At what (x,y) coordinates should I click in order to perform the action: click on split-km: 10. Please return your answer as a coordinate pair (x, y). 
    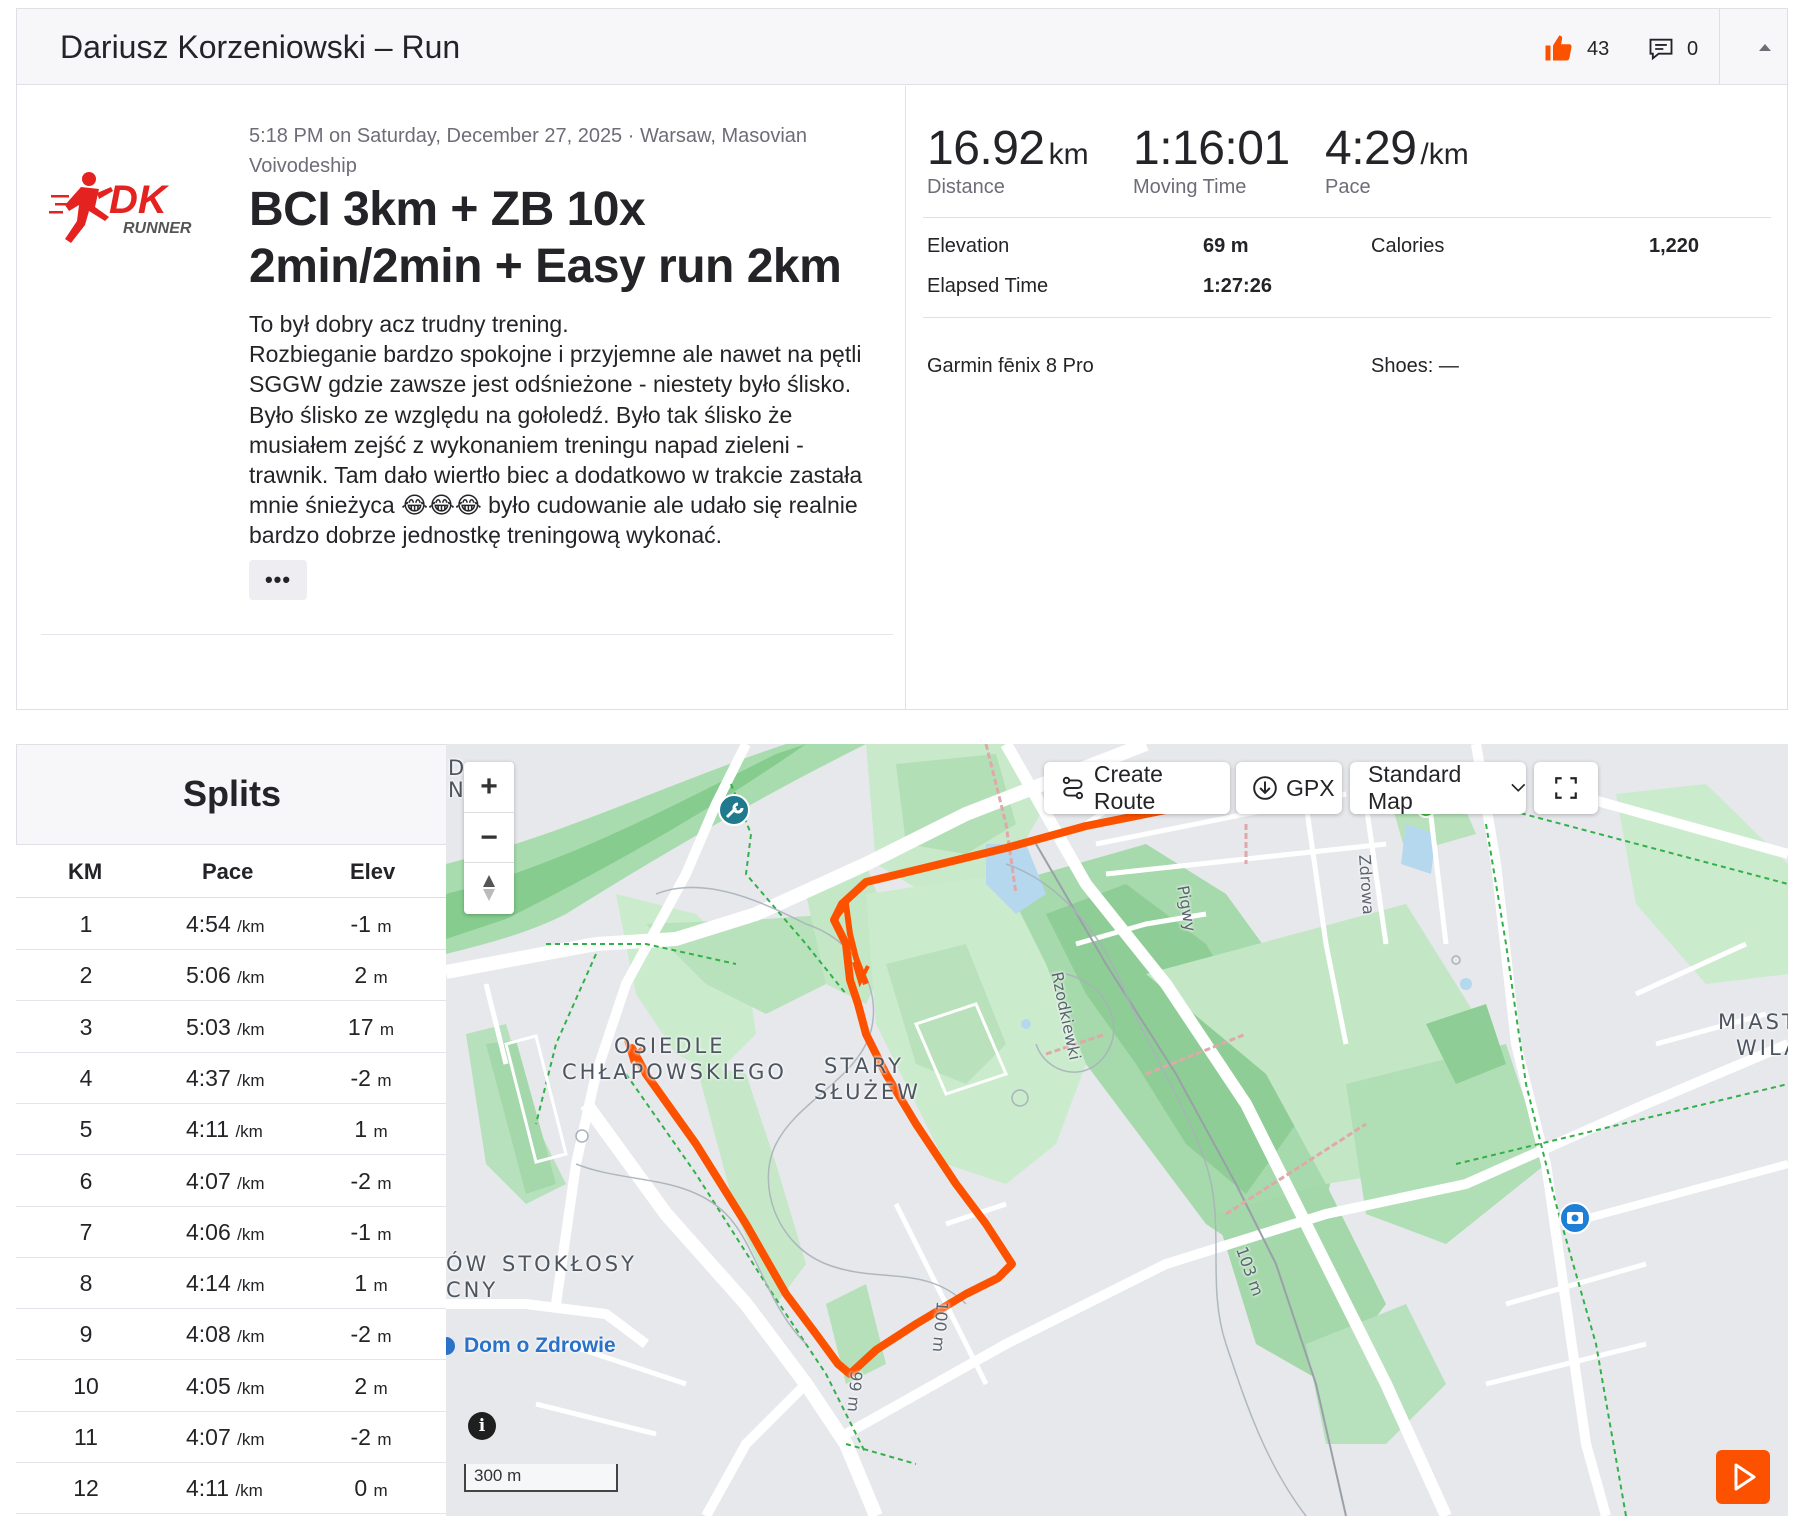
    Looking at the image, I should click on (86, 1385).